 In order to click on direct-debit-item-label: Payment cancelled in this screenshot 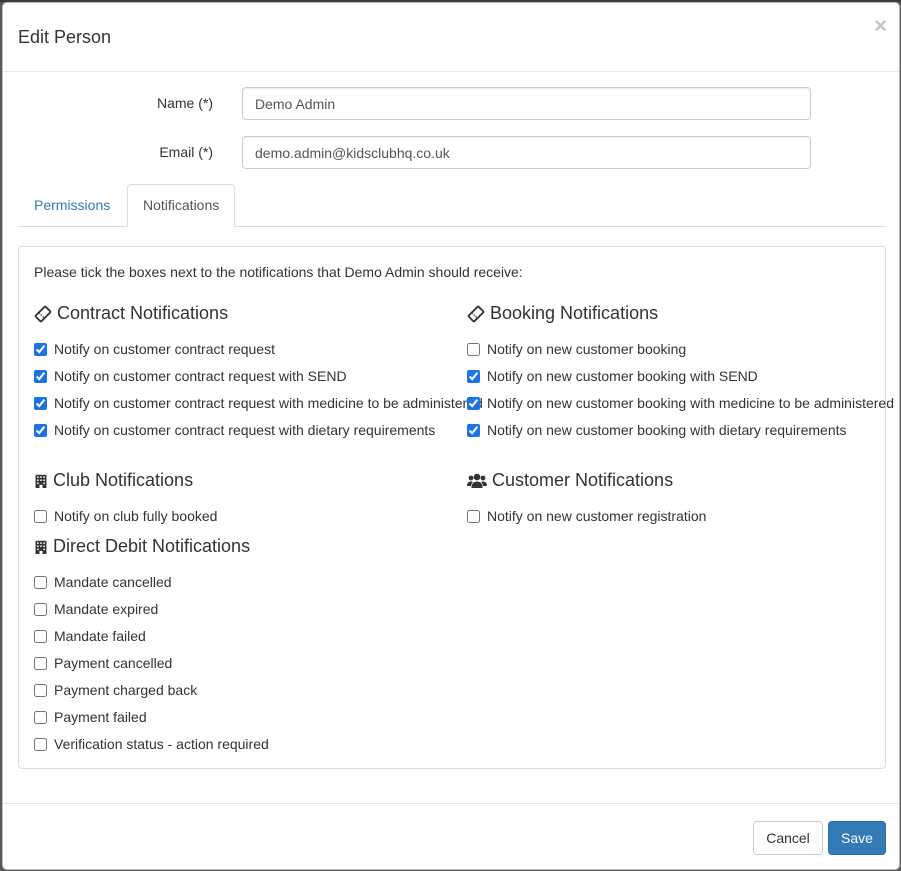, I will do `click(113, 663)`.